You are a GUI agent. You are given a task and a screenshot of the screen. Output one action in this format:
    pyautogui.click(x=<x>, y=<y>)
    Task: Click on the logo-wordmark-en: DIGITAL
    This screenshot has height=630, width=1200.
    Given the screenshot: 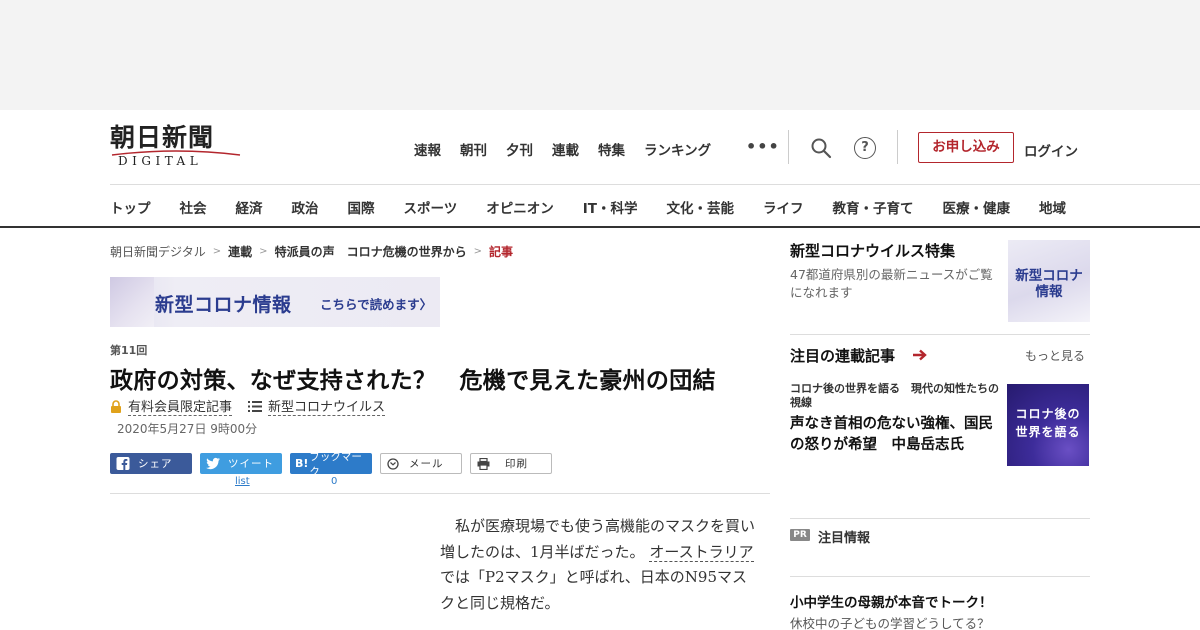 What is the action you would take?
    pyautogui.click(x=160, y=161)
    